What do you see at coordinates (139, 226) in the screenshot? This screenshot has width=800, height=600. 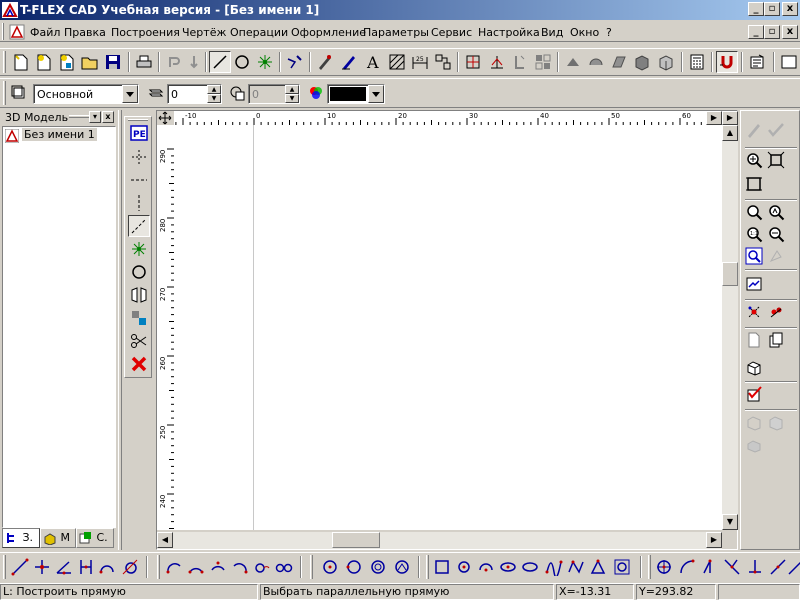 I see `diagonal-line-icon` at bounding box center [139, 226].